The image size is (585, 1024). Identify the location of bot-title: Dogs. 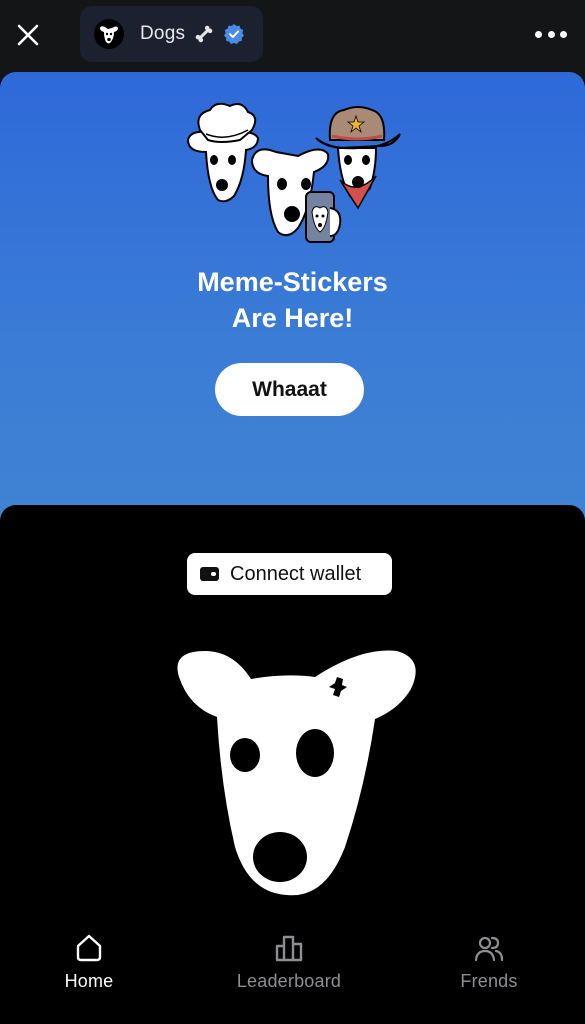
(163, 33).